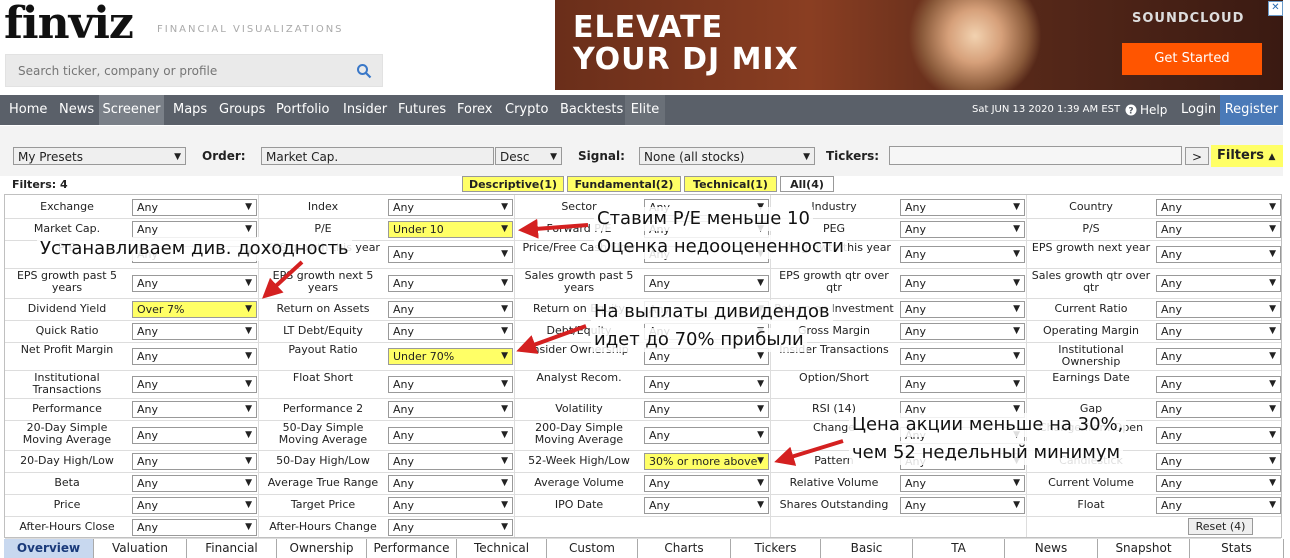 Image resolution: width=1290 pixels, height=558 pixels. Describe the element at coordinates (809, 452) in the screenshot. I see `arrow-52w` at that location.